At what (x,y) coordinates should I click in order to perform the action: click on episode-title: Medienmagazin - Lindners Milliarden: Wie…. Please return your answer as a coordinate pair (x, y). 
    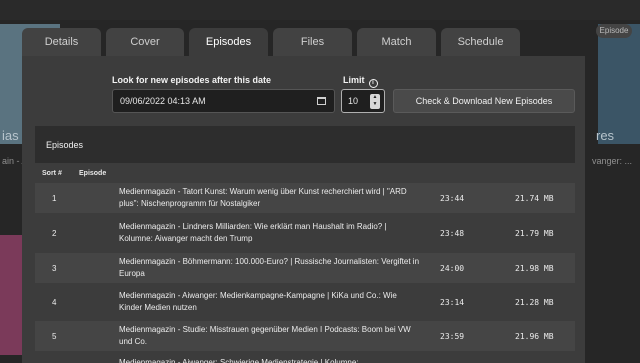
    Looking at the image, I should click on (253, 232).